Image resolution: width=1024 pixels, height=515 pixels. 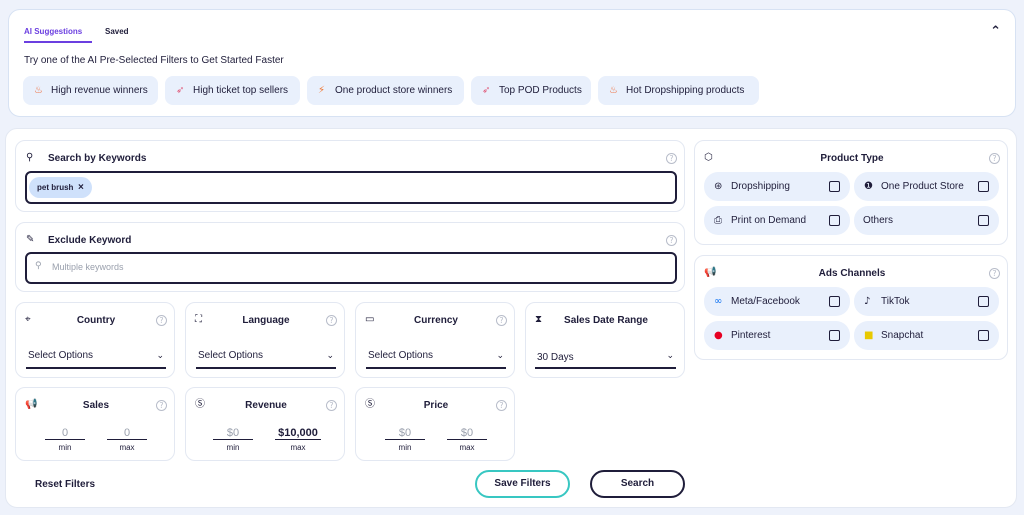 I want to click on one-product-icon: ❶, so click(x=868, y=186).